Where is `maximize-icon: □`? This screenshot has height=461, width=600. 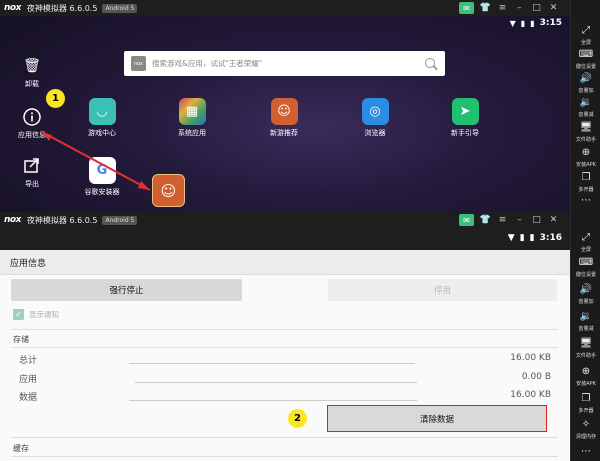 maximize-icon: □ is located at coordinates (536, 220).